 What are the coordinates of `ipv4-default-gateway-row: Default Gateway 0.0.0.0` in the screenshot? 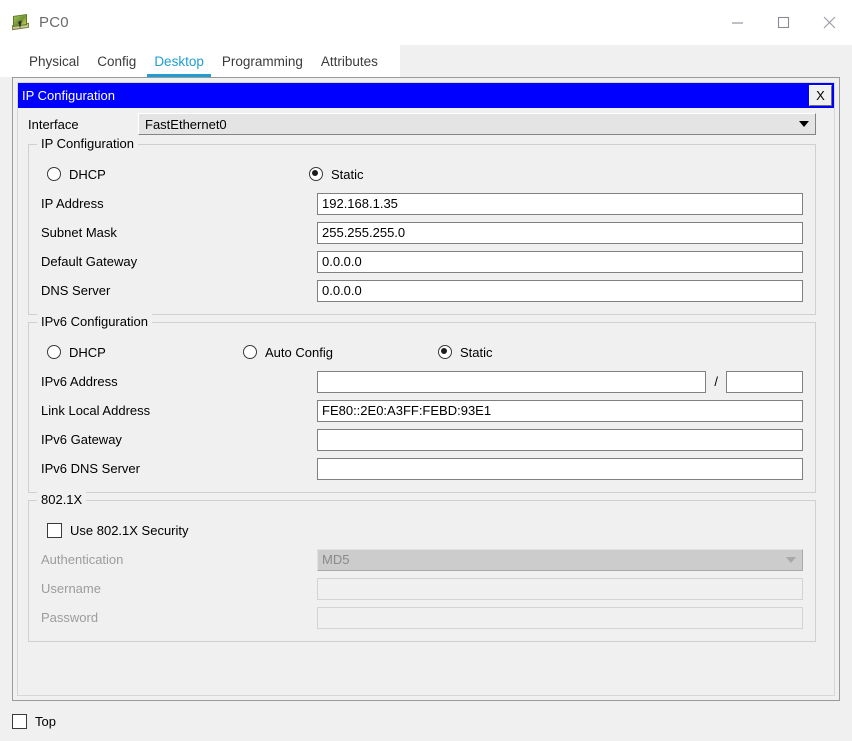 It's located at (422, 261).